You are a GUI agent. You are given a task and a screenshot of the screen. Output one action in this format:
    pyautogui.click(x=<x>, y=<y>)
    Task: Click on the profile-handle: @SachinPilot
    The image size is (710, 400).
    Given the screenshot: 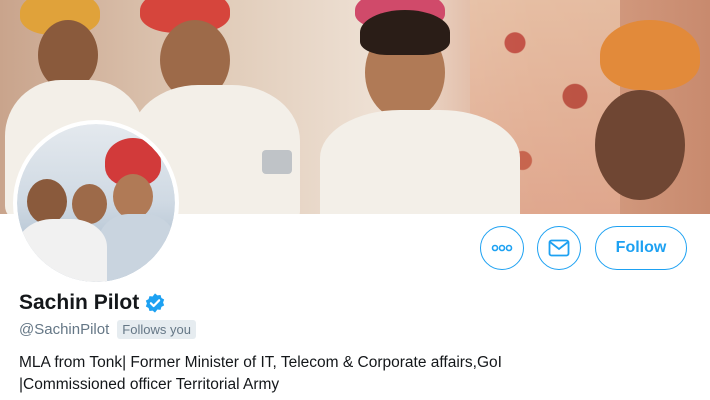 What is the action you would take?
    pyautogui.click(x=64, y=329)
    